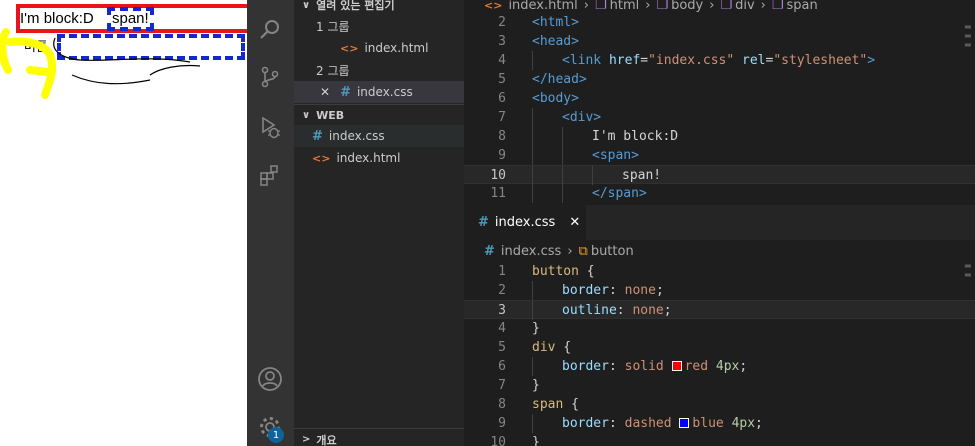 The height and width of the screenshot is (446, 975). Describe the element at coordinates (719, 22) in the screenshot. I see `code-line: 2 <html>` at that location.